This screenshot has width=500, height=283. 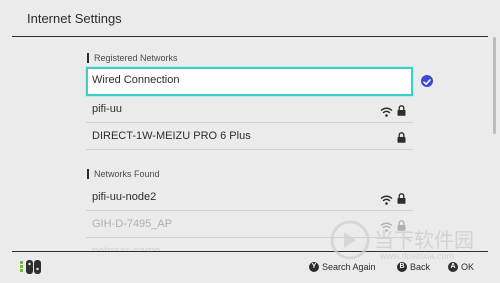 I want to click on b-button-icon: B, so click(x=402, y=267).